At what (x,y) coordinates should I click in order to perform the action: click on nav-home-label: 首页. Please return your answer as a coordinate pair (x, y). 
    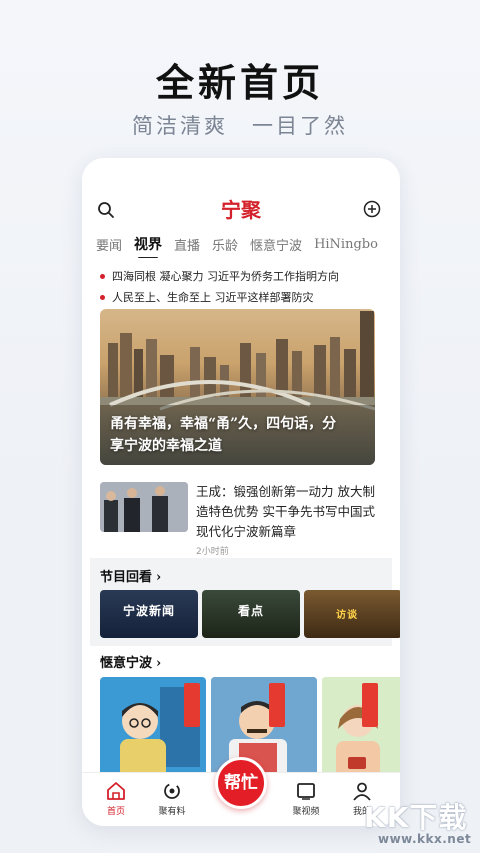
    Looking at the image, I should click on (115, 812).